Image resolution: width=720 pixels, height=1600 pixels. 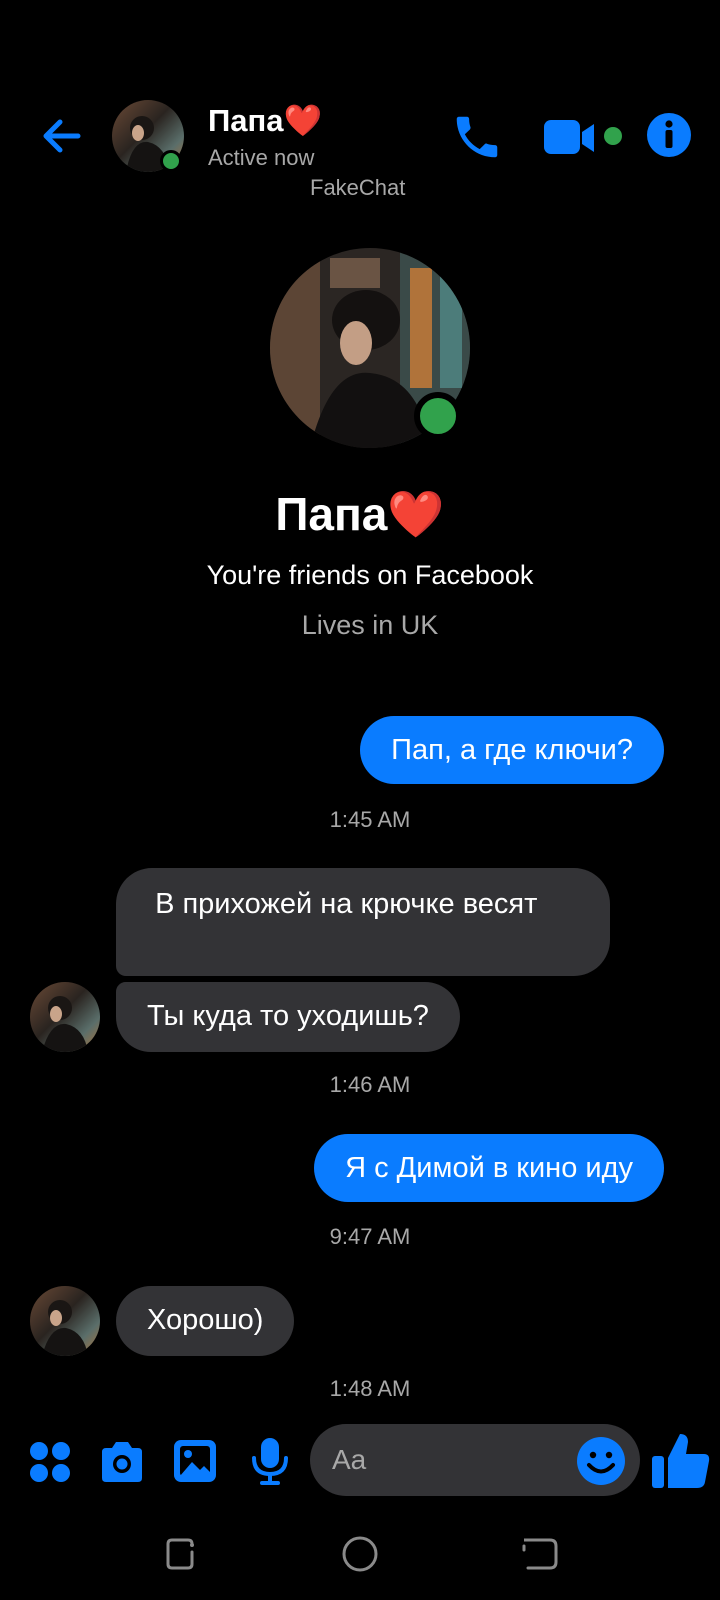 What do you see at coordinates (265, 120) in the screenshot?
I see `contact-name: Папа❤️` at bounding box center [265, 120].